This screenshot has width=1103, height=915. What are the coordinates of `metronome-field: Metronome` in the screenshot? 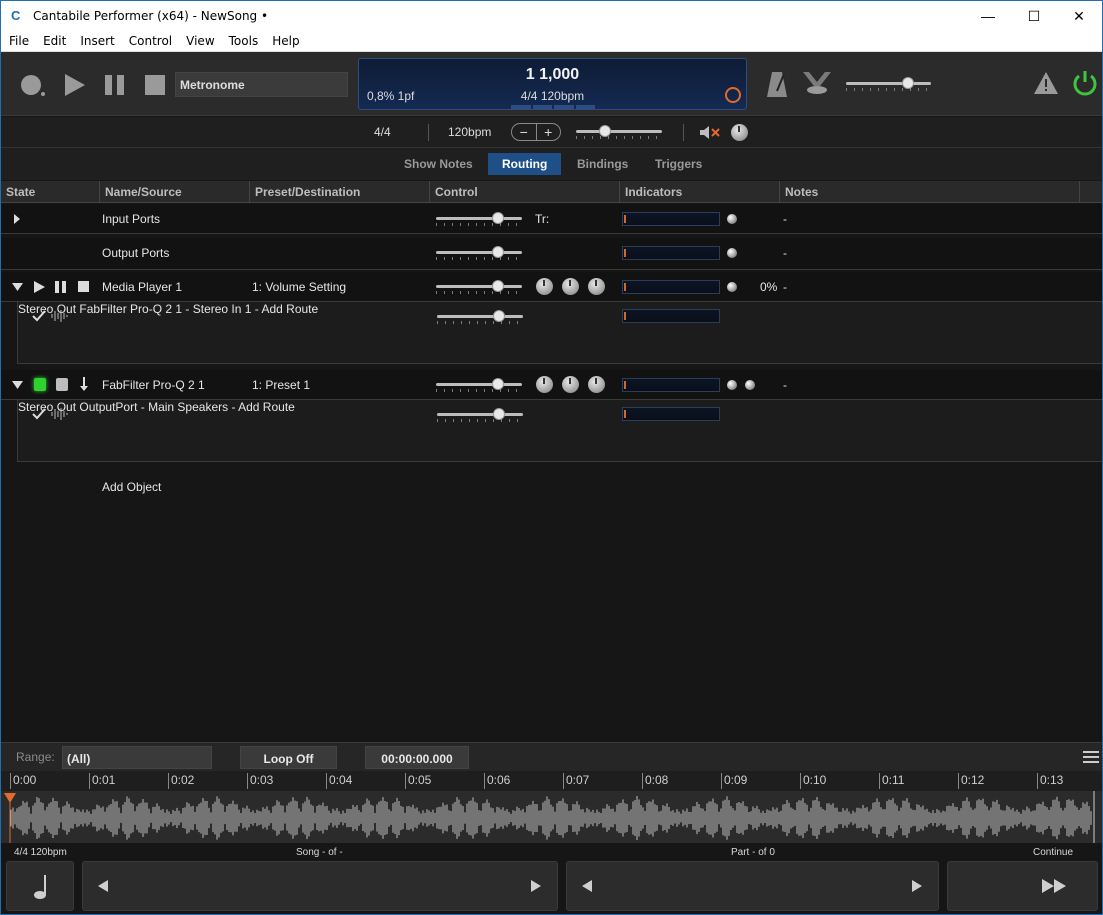 It's located at (261, 84).